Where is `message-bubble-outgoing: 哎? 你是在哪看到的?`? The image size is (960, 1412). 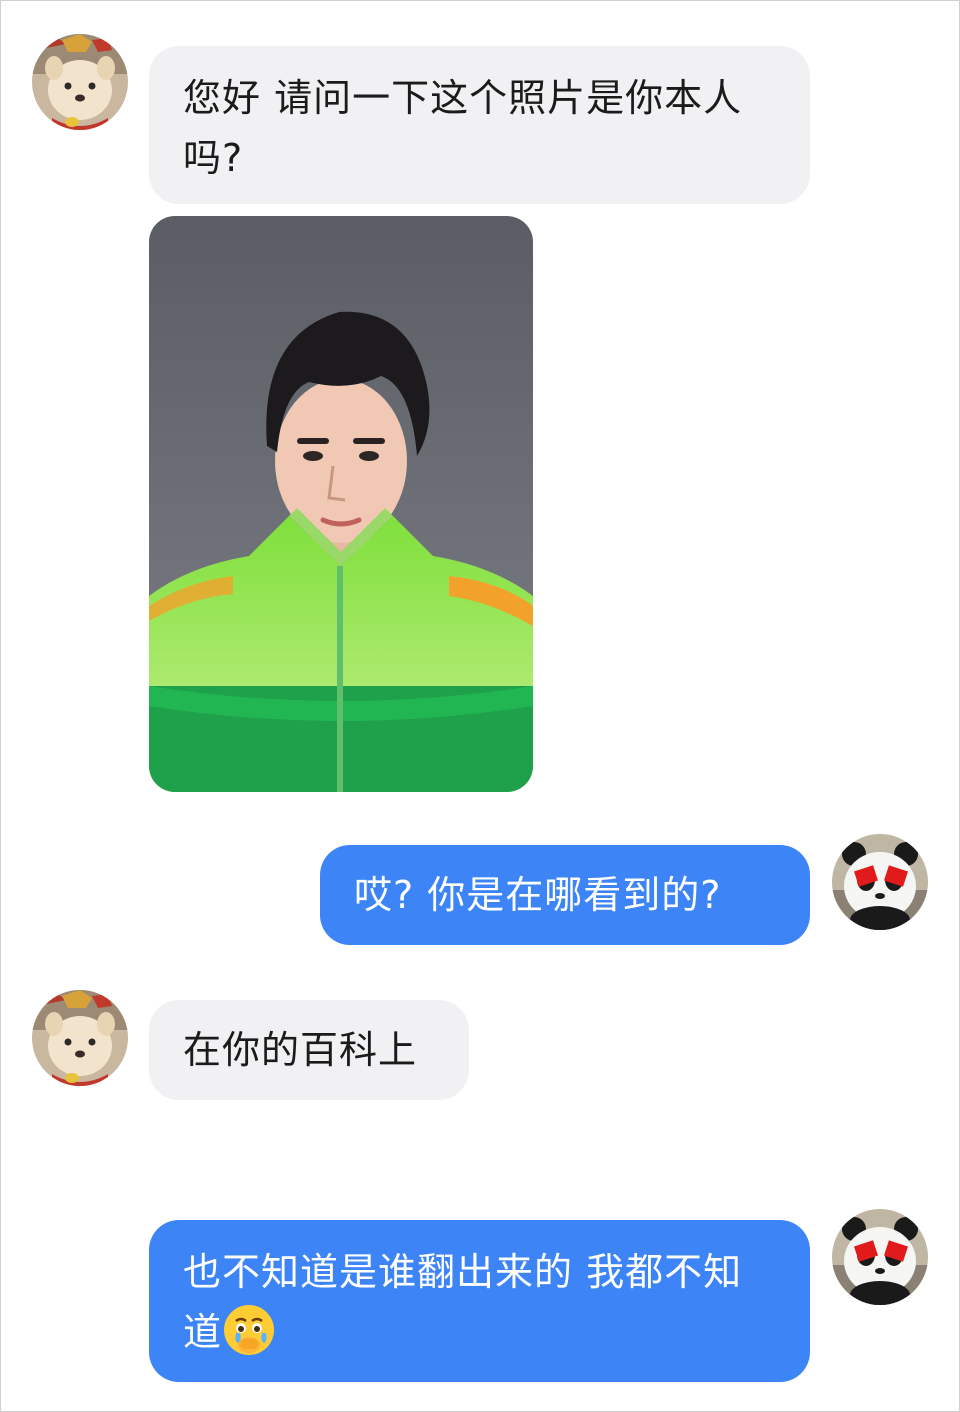
message-bubble-outgoing: 哎? 你是在哪看到的? is located at coordinates (565, 895).